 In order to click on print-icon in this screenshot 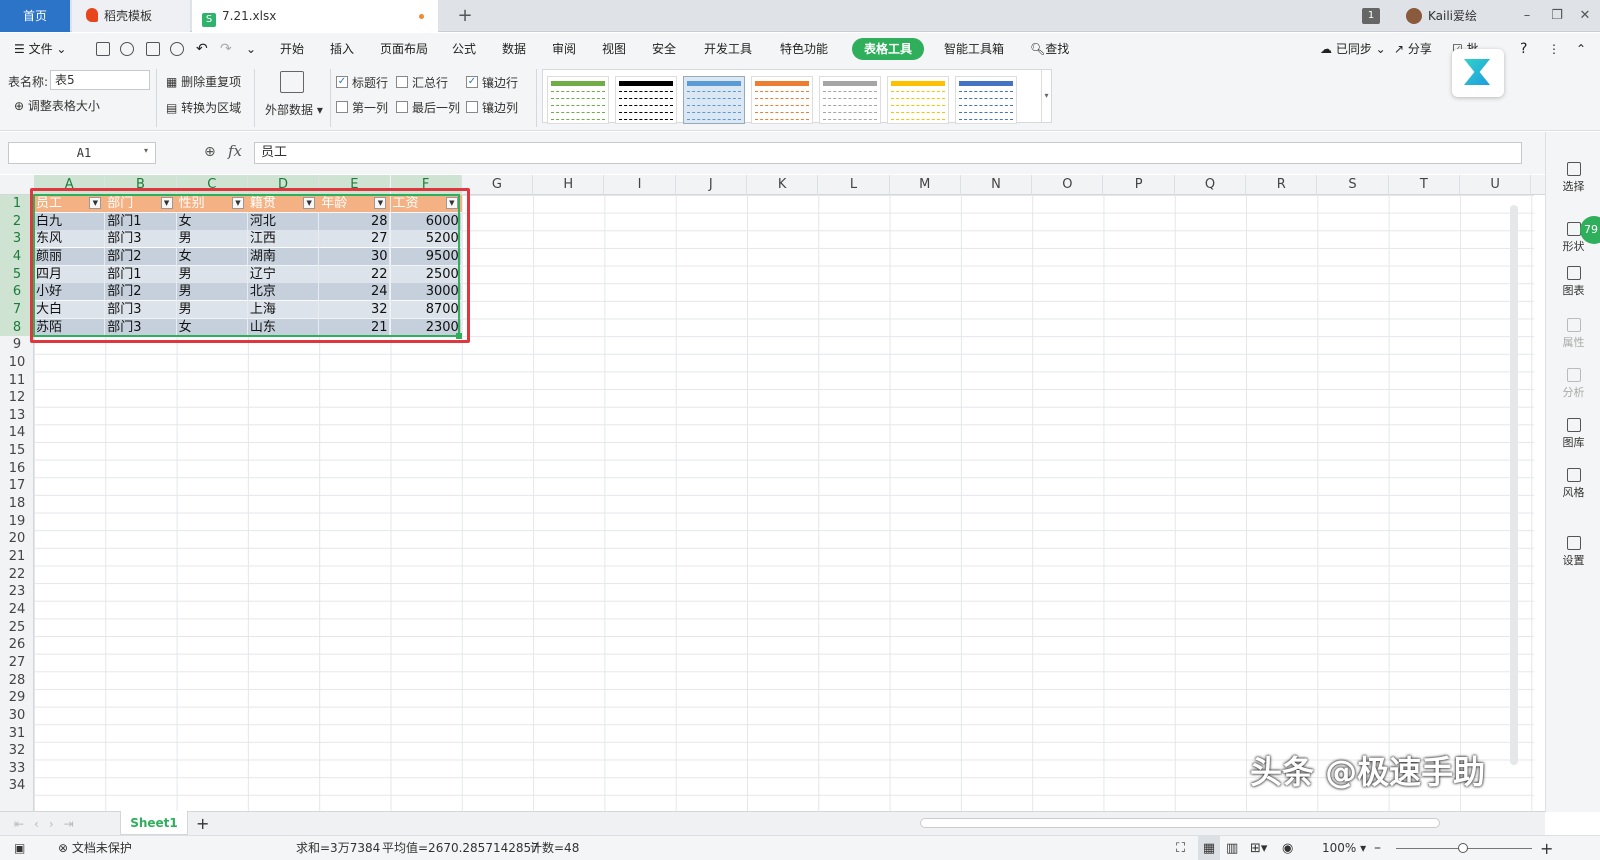, I will do `click(153, 49)`.